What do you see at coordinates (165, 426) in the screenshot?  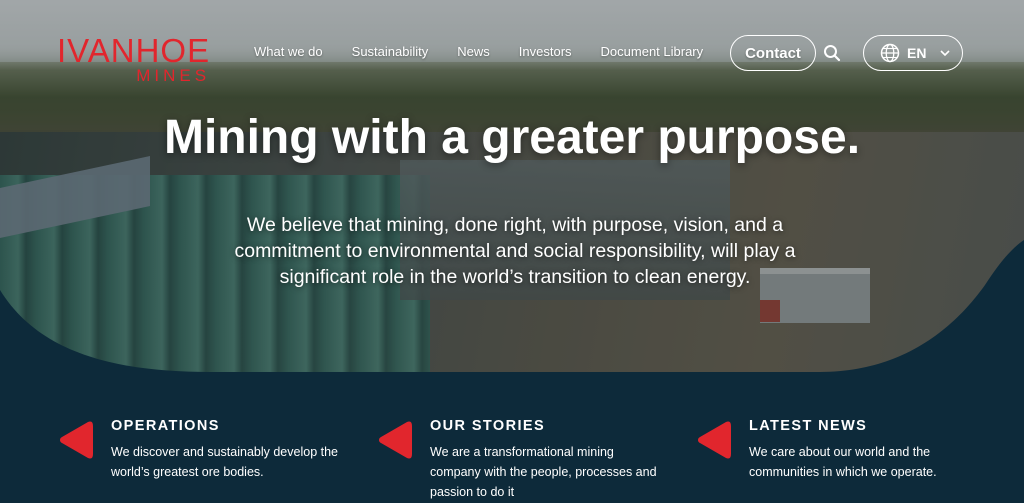 I see `card-title: OPERATIONS` at bounding box center [165, 426].